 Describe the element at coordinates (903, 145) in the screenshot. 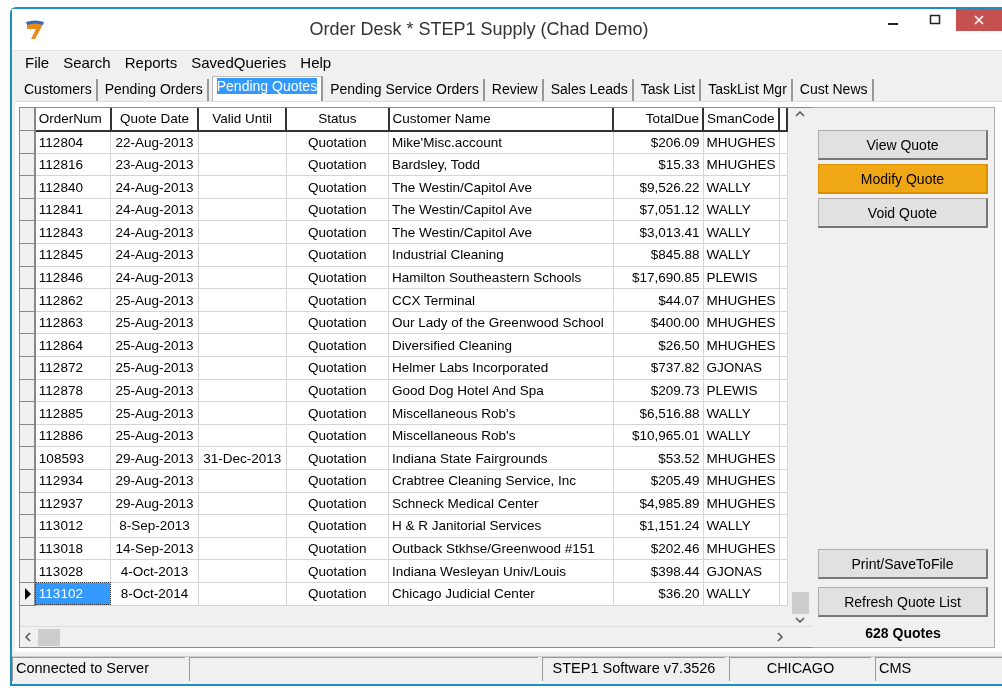

I see `action-button: View Quote` at that location.